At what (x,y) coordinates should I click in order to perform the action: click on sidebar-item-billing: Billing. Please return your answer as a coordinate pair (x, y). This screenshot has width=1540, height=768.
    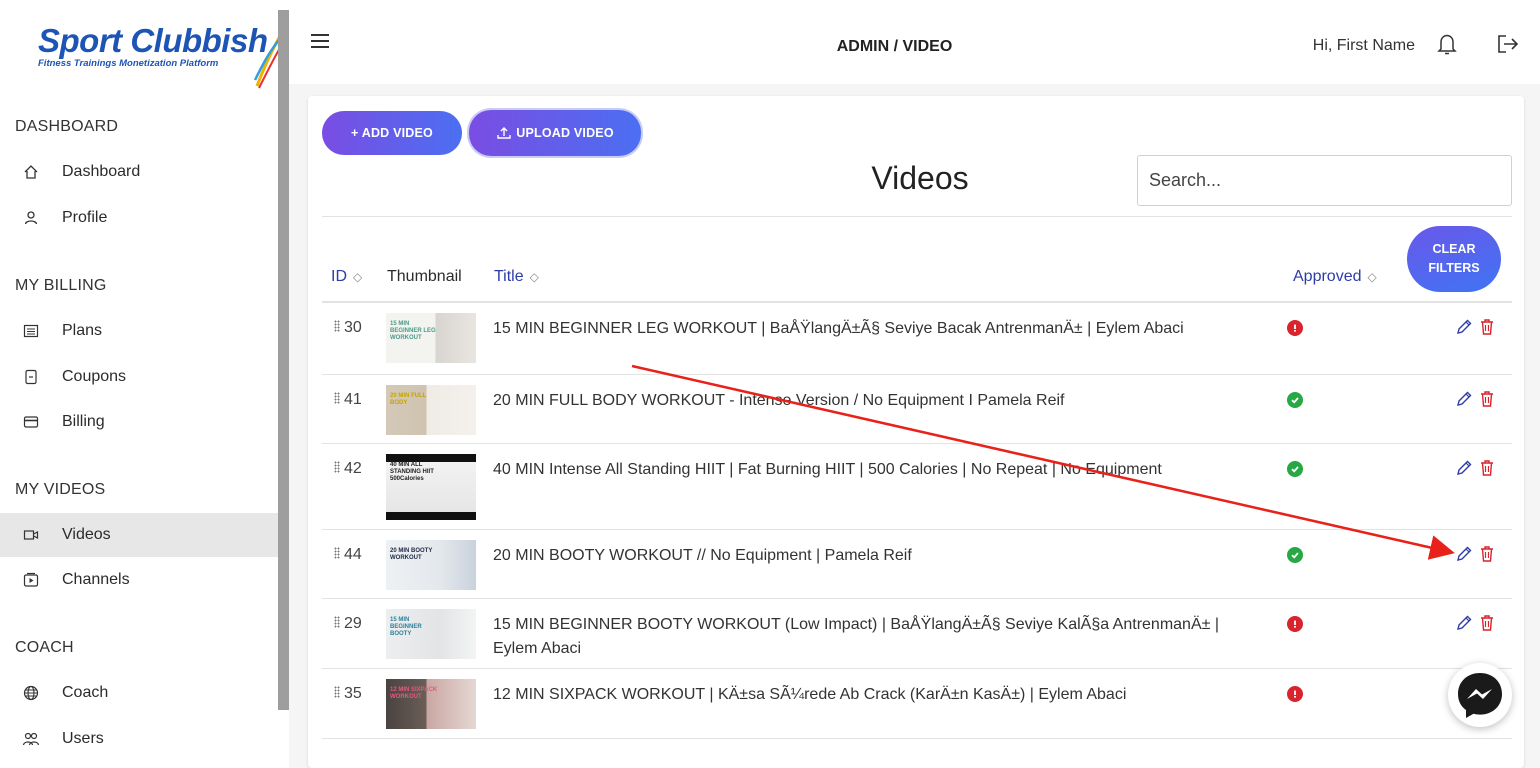
    Looking at the image, I should click on (139, 422).